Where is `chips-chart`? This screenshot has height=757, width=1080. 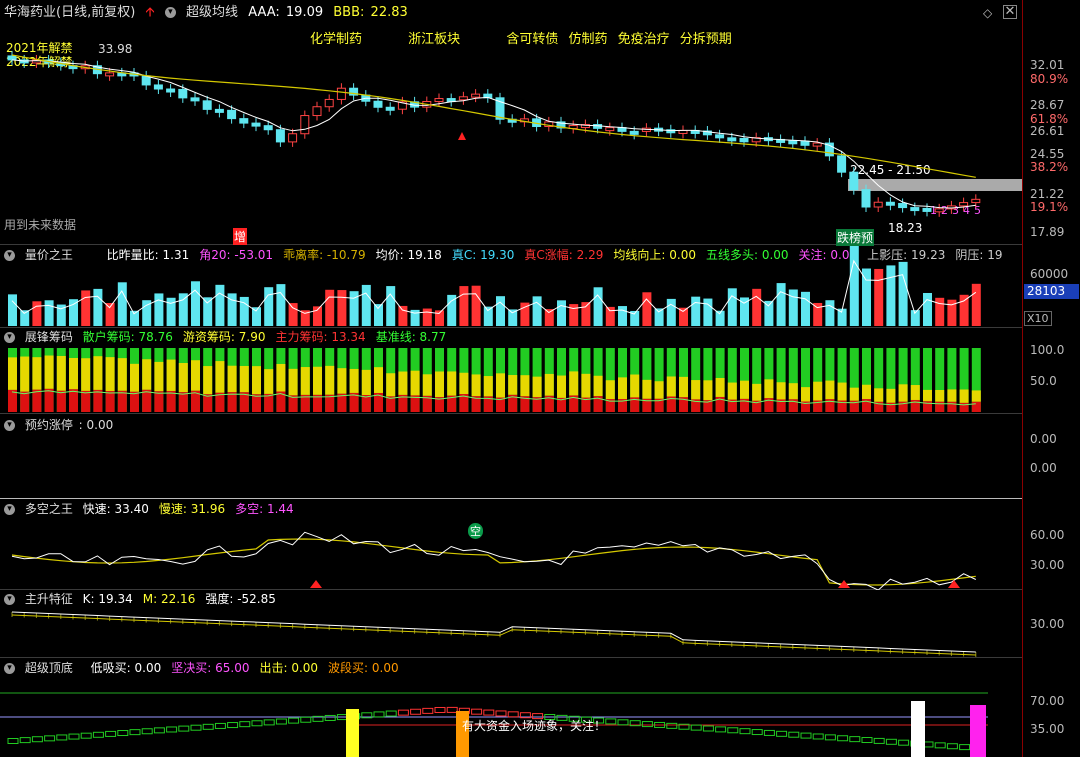 chips-chart is located at coordinates (511, 370).